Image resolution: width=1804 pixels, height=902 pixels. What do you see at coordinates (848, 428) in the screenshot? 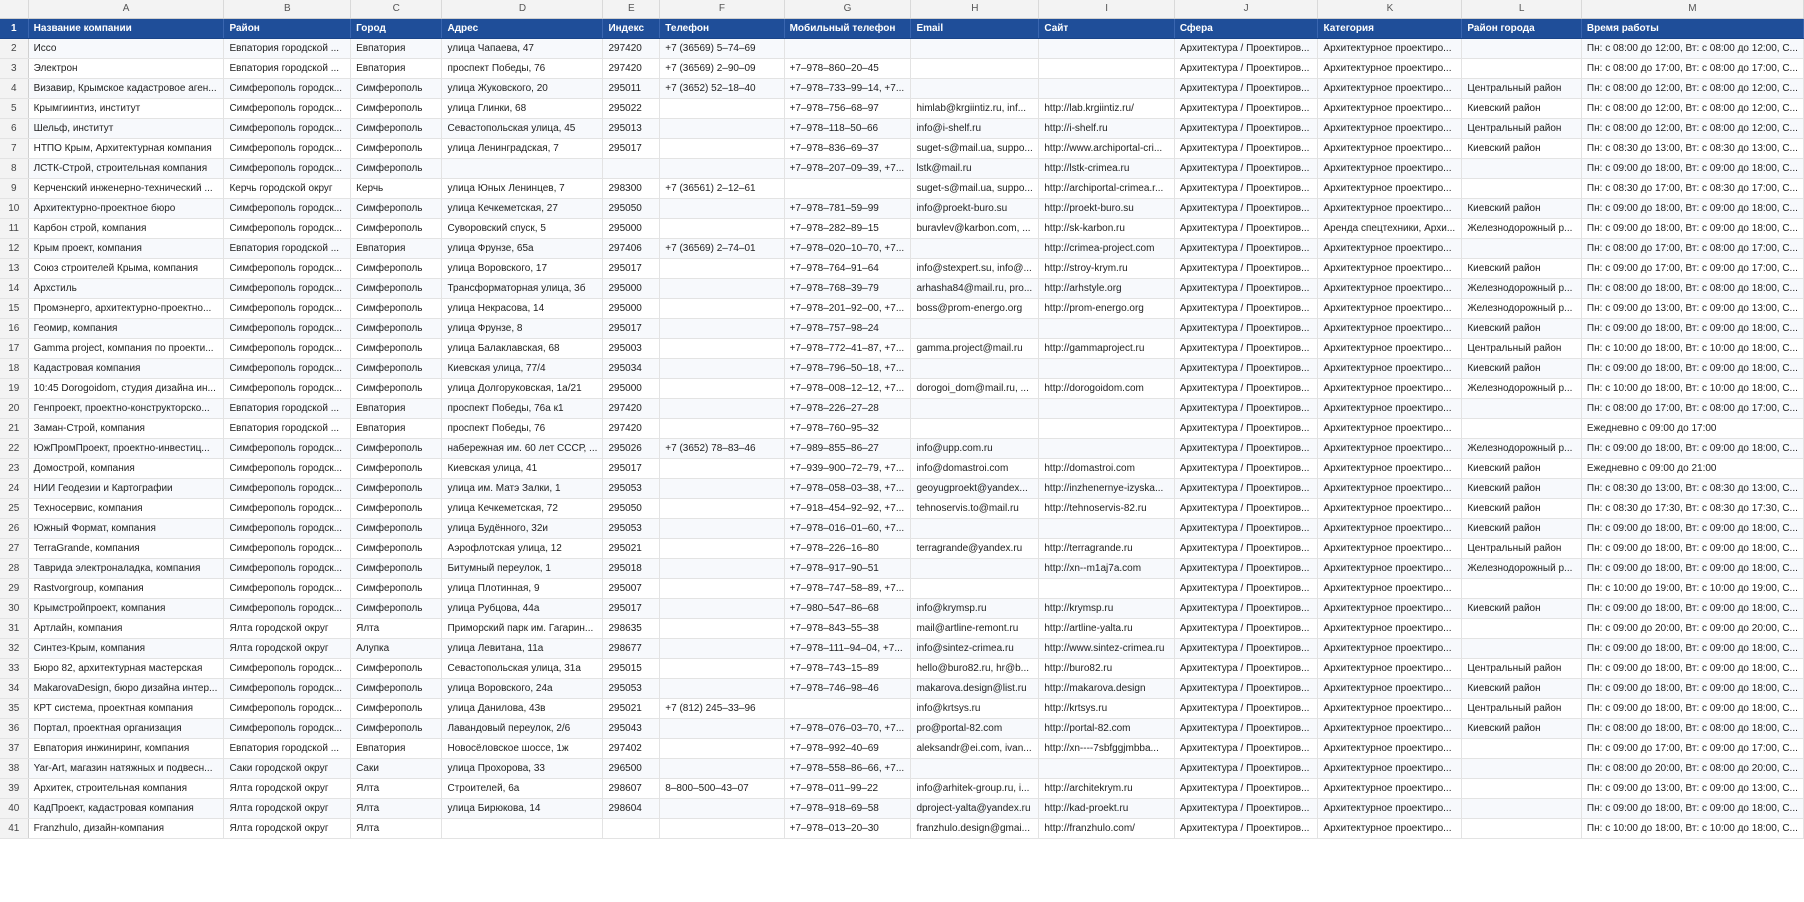
I see `table-cell: +7–978–760–95–32` at bounding box center [848, 428].